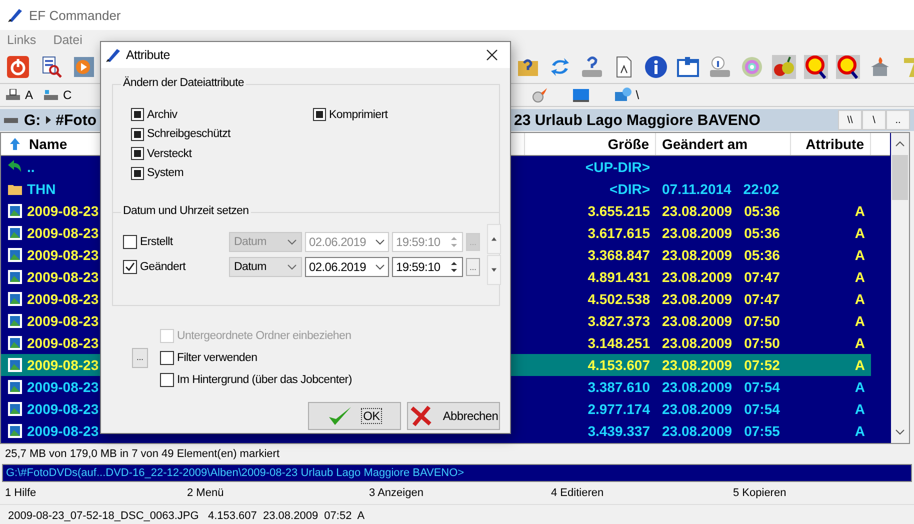  What do you see at coordinates (188, 134) in the screenshot?
I see `checkbox-label: Schreibgeschützt` at bounding box center [188, 134].